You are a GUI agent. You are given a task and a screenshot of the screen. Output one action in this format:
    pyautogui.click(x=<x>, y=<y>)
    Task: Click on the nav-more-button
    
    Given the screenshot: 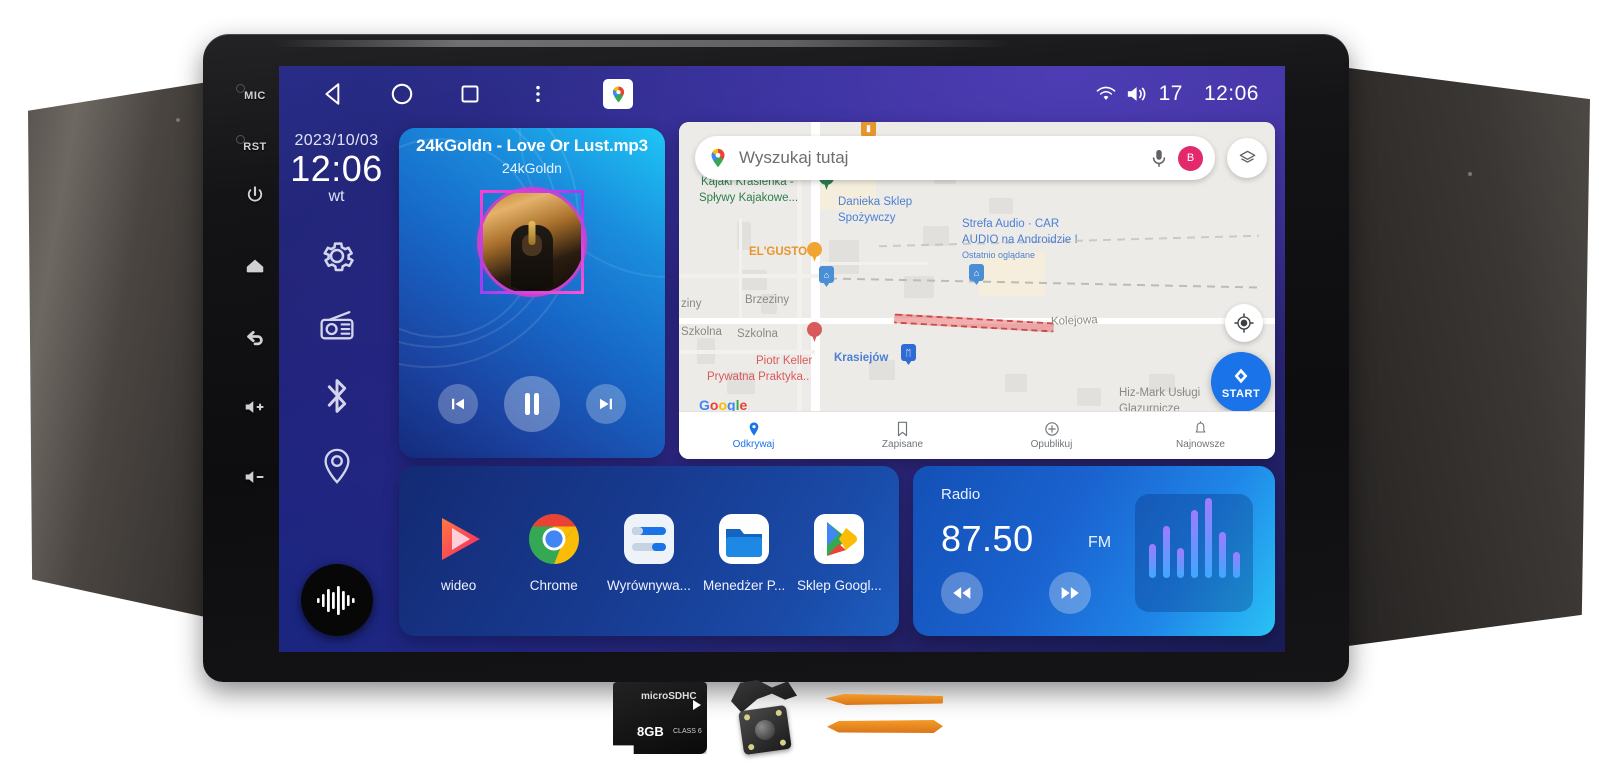 What is the action you would take?
    pyautogui.click(x=538, y=94)
    